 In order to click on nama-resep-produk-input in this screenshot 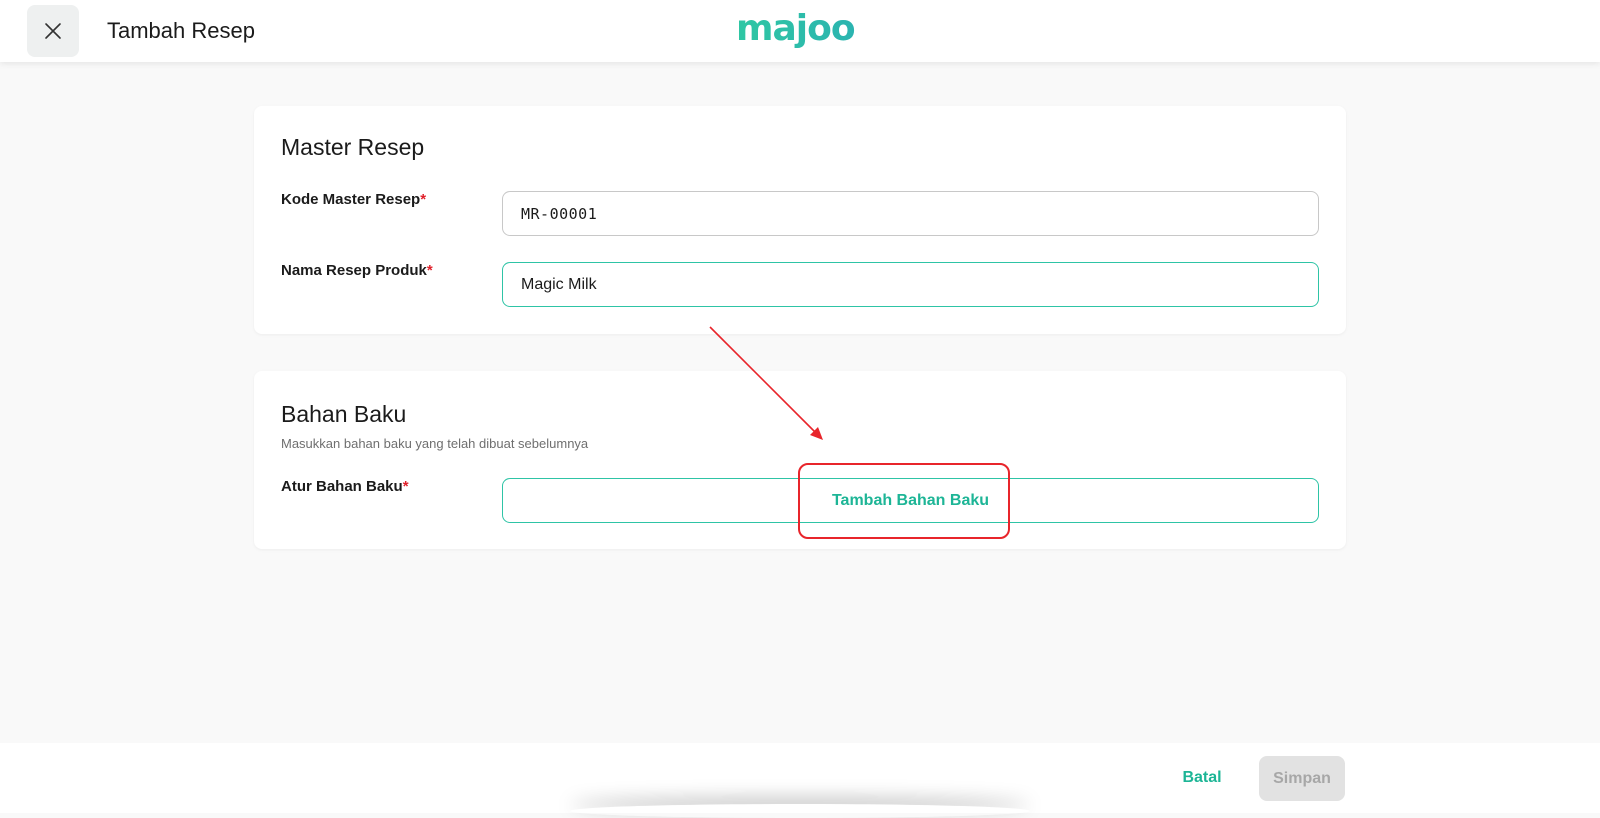, I will do `click(910, 284)`.